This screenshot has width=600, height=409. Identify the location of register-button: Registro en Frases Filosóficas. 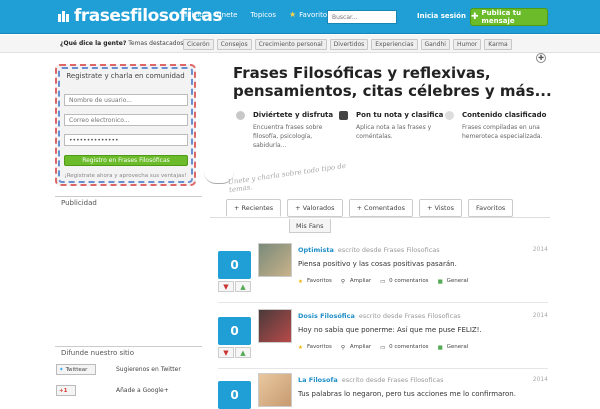
(126, 160).